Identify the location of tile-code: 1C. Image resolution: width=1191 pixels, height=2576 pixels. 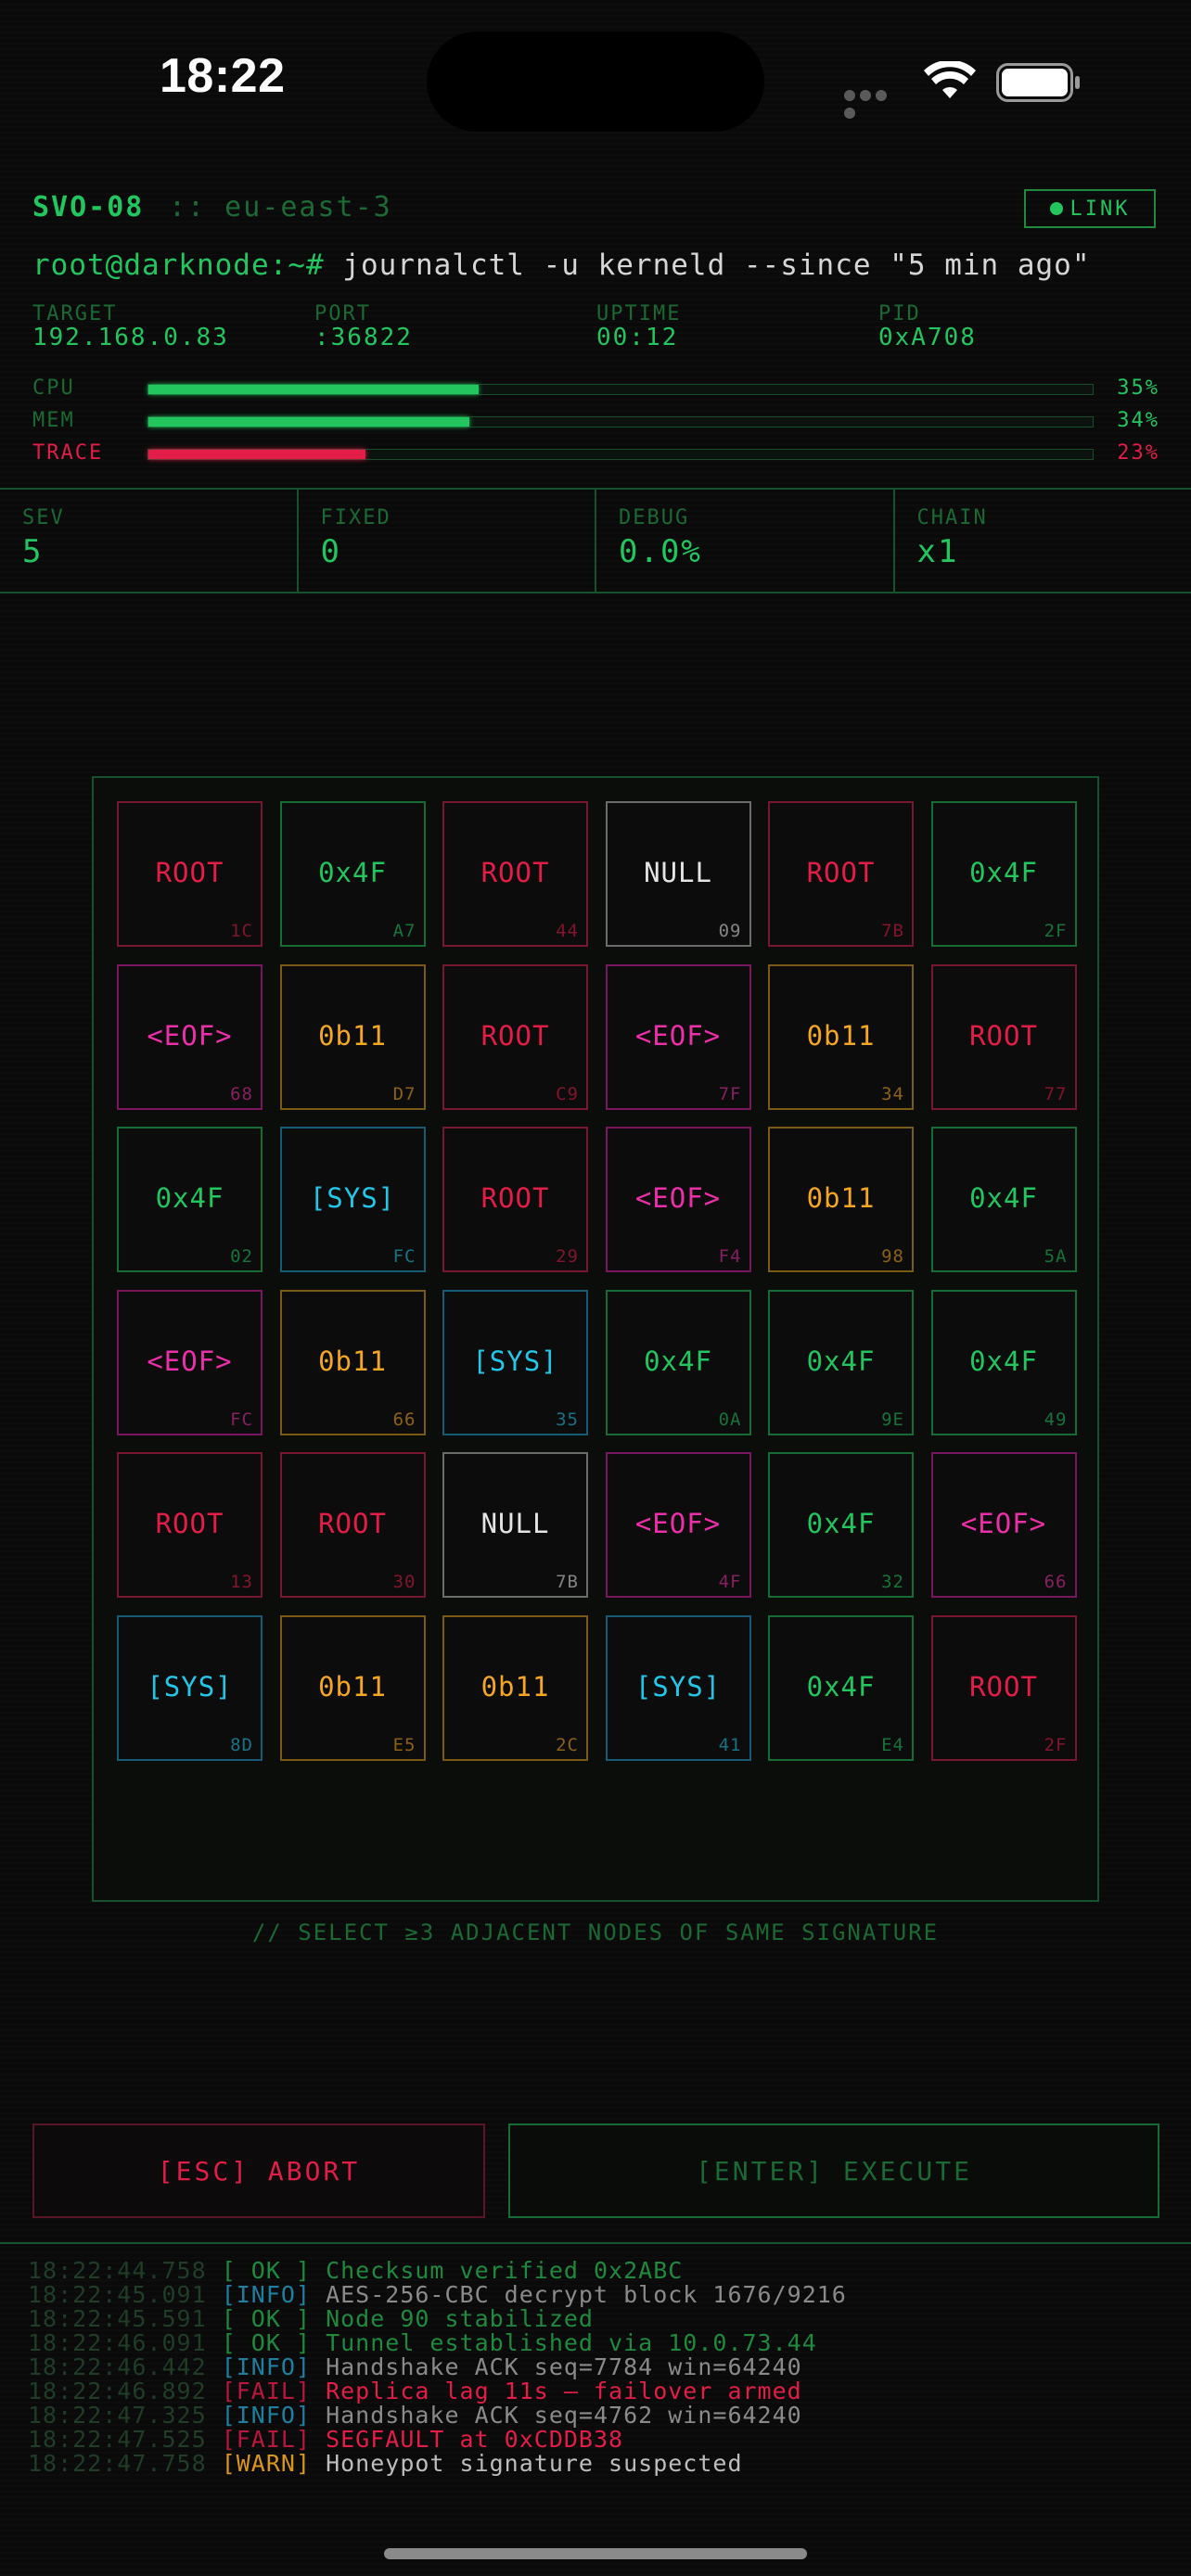
(241, 931).